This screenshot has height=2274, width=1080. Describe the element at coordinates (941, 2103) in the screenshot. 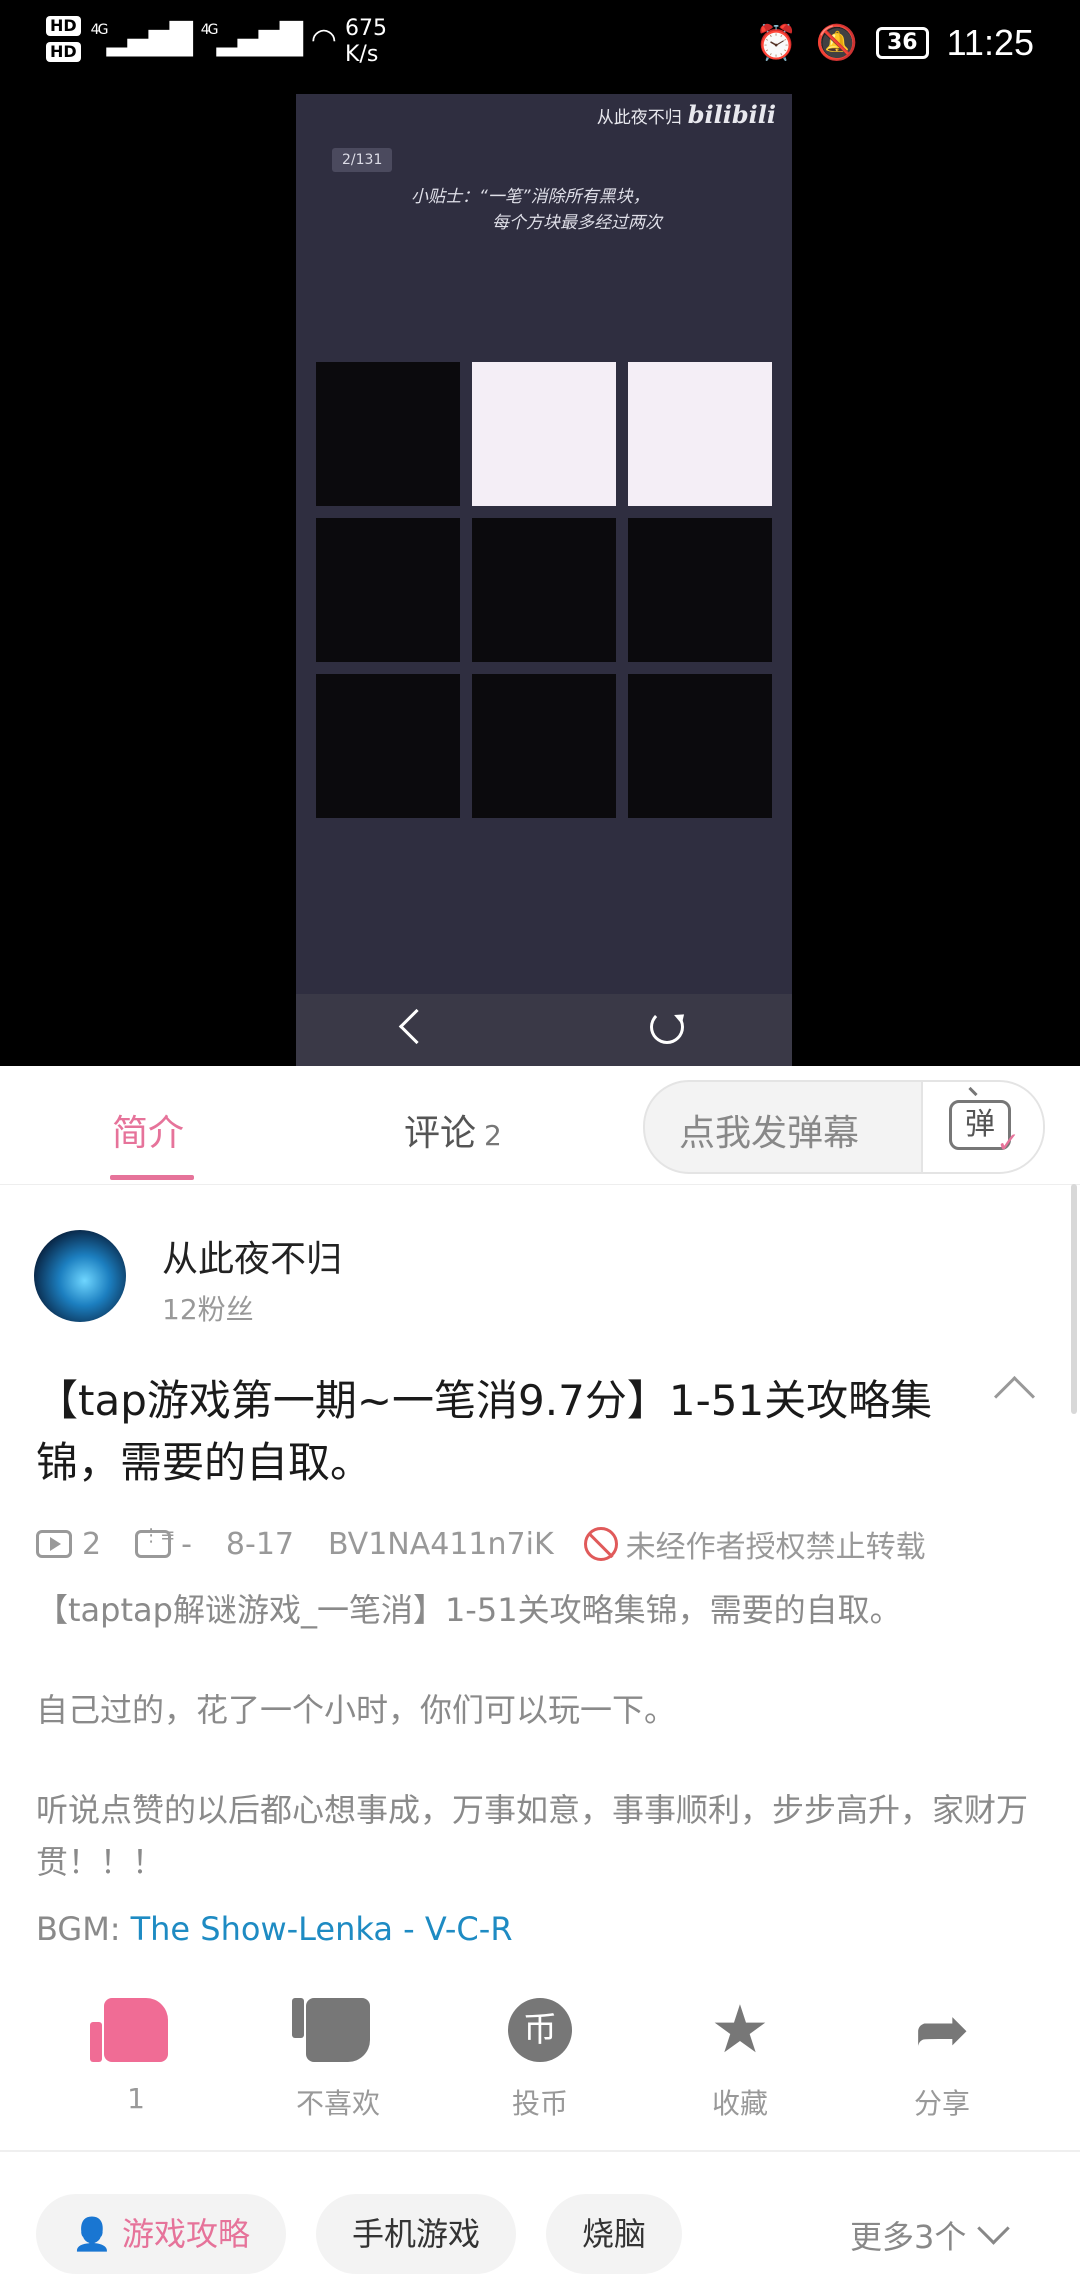

I see `share-label: 分享` at that location.